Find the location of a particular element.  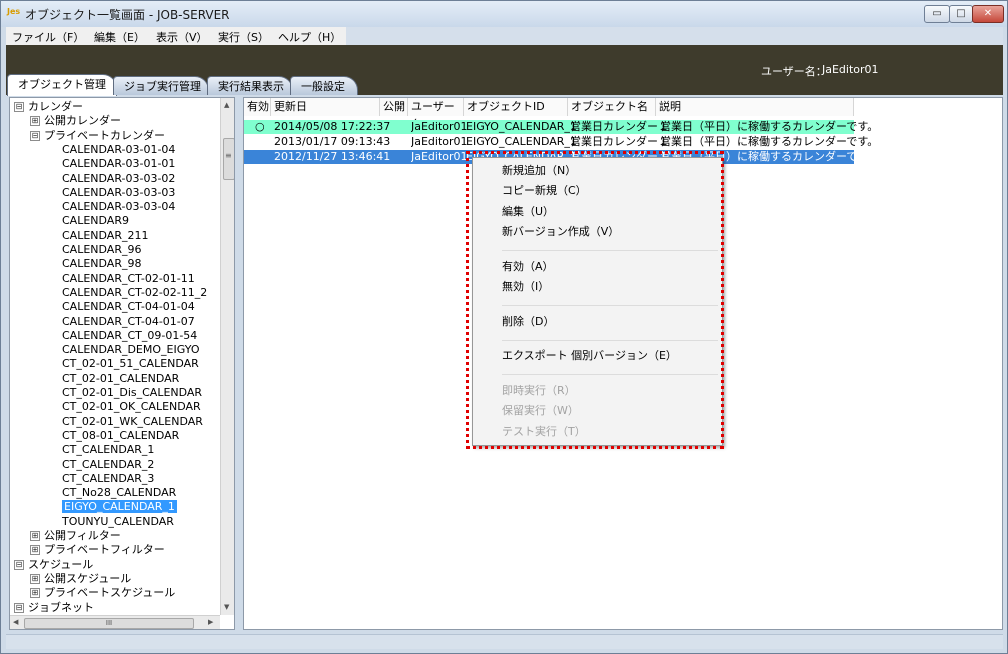

tree-item-label: CALENDAR-03-03-02 is located at coordinates (119, 178).